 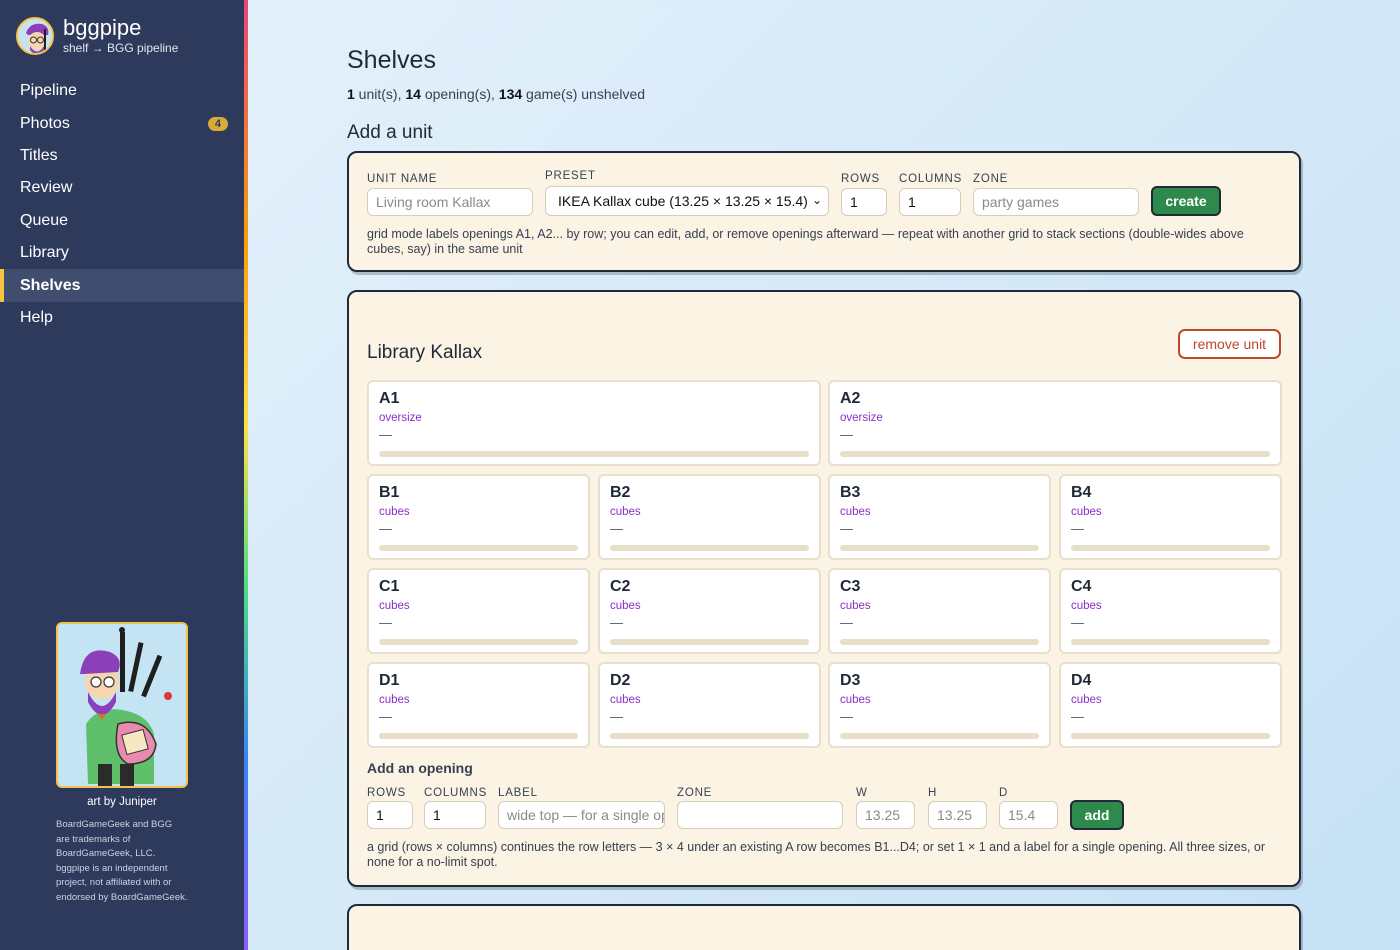 What do you see at coordinates (1056, 202) in the screenshot?
I see `zone-input: party games` at bounding box center [1056, 202].